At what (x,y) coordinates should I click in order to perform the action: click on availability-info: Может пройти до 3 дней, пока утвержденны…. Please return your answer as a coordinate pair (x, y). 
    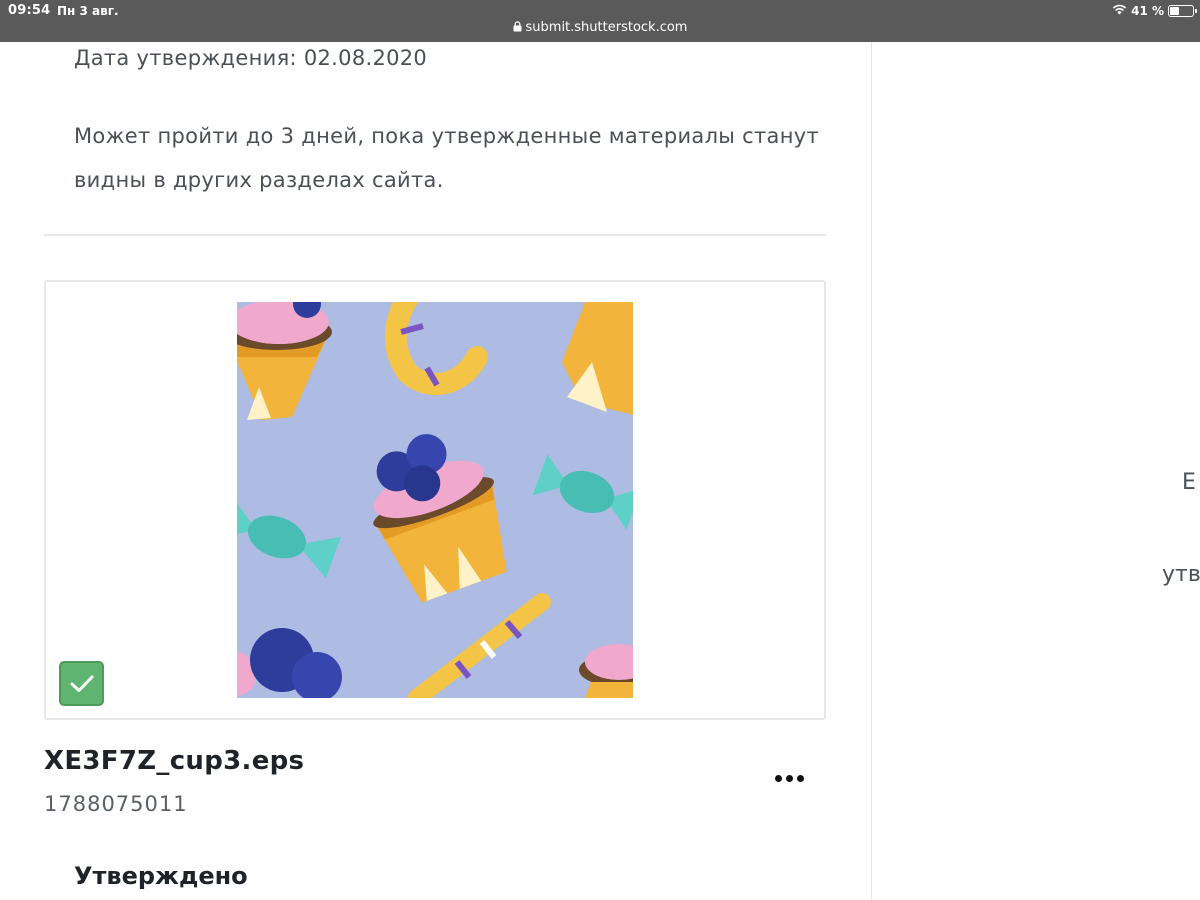
    Looking at the image, I should click on (446, 158).